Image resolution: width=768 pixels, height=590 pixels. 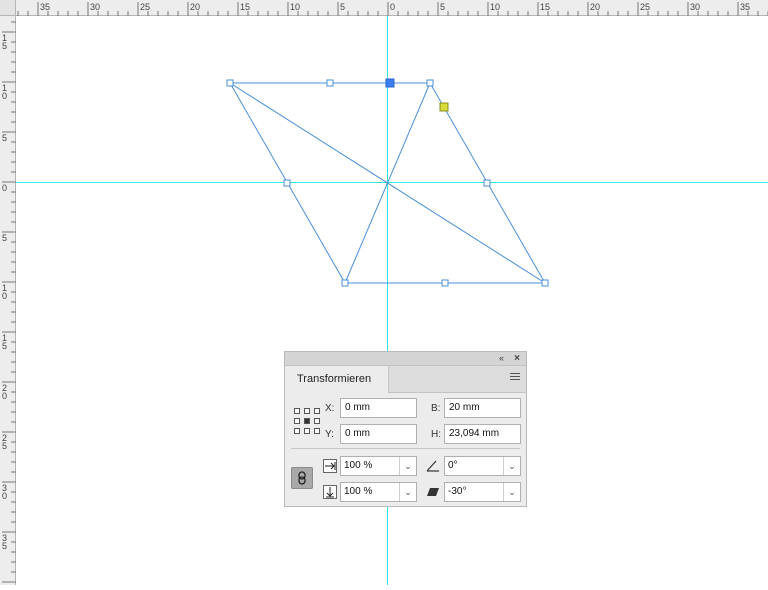 I want to click on panel-titlebar: « ×, so click(x=405, y=359).